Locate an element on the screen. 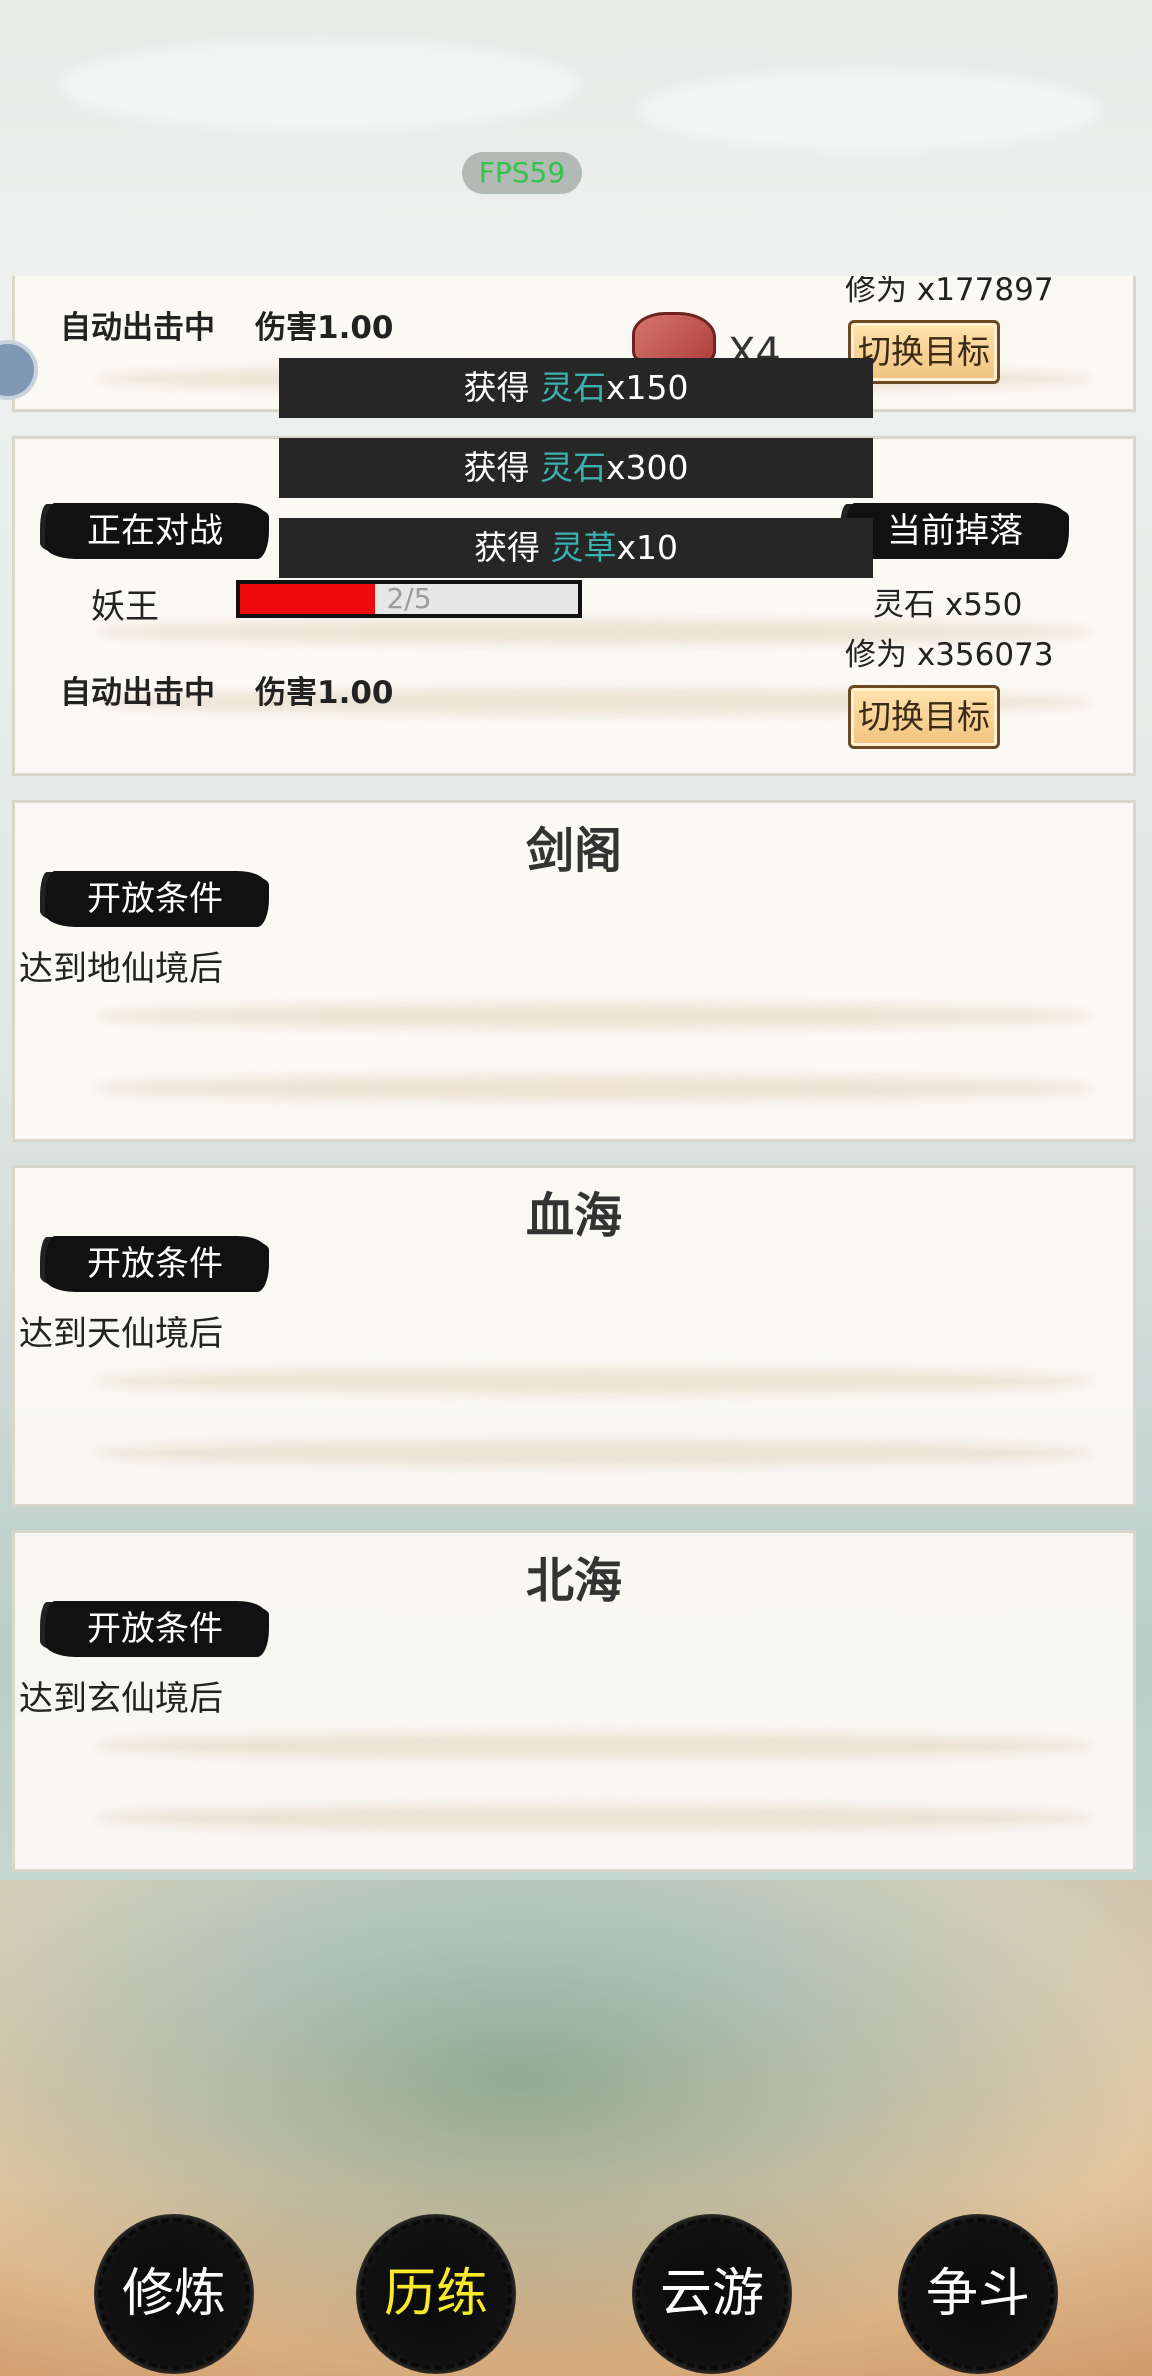  enemy-hp-bar: 2/5 is located at coordinates (409, 599).